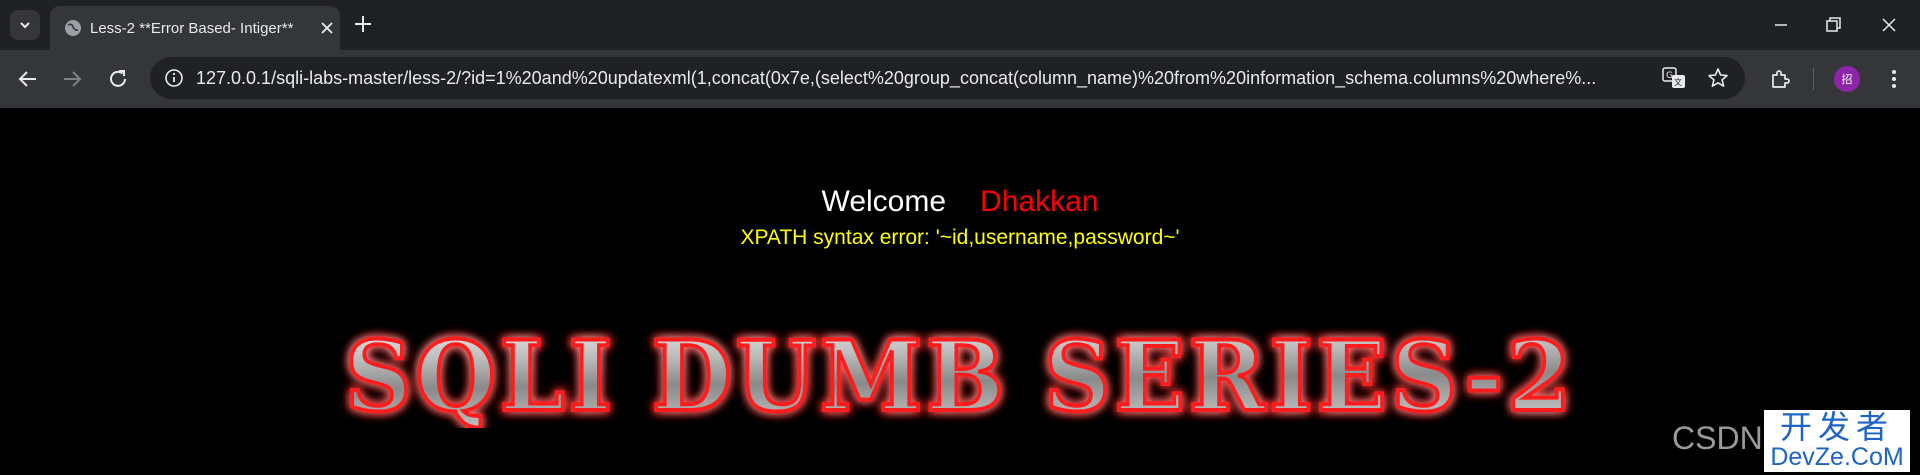 The width and height of the screenshot is (1920, 475). I want to click on tab-title: Less-2 **Error Based- Intiger**, so click(192, 28).